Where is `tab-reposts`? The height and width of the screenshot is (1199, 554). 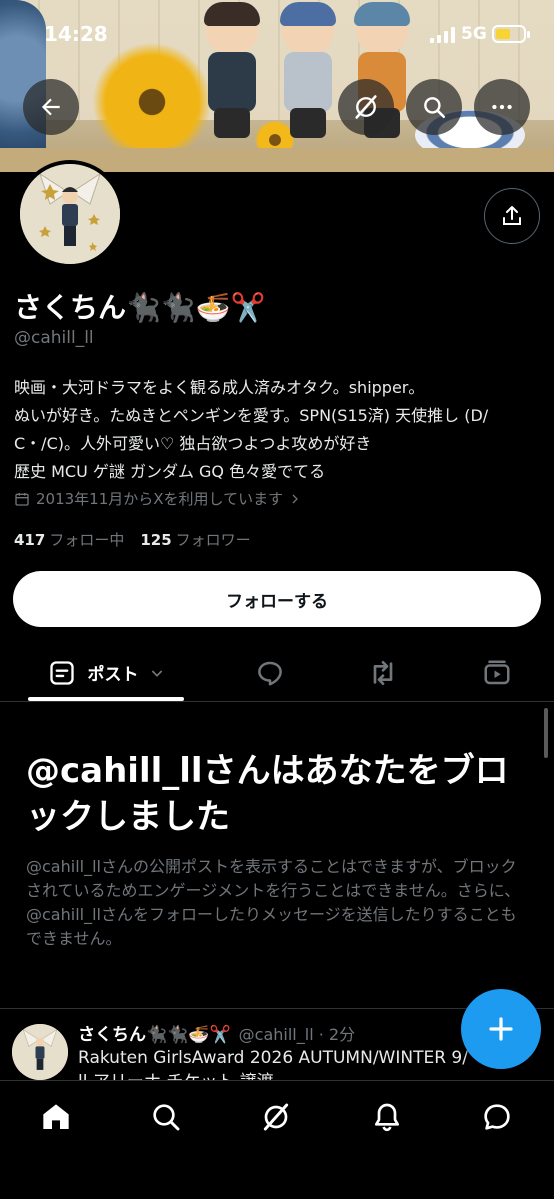
tab-reposts is located at coordinates (383, 672).